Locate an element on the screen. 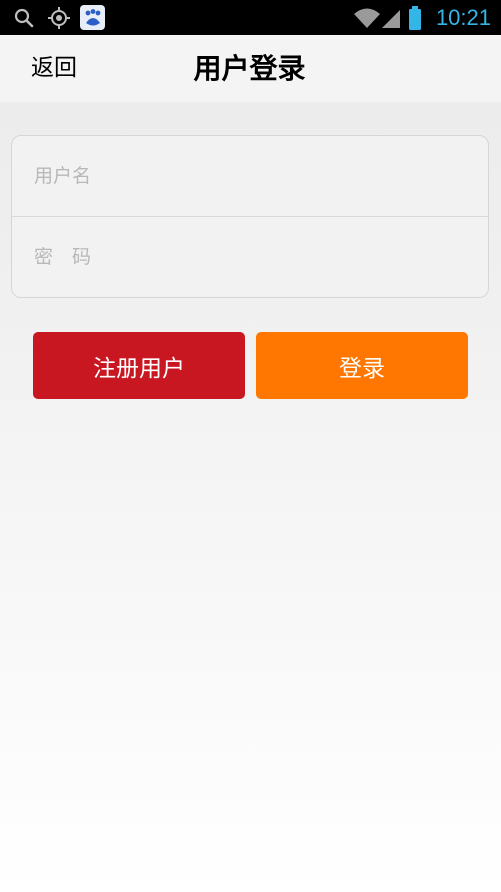 The width and height of the screenshot is (501, 892). password-input is located at coordinates (249, 257).